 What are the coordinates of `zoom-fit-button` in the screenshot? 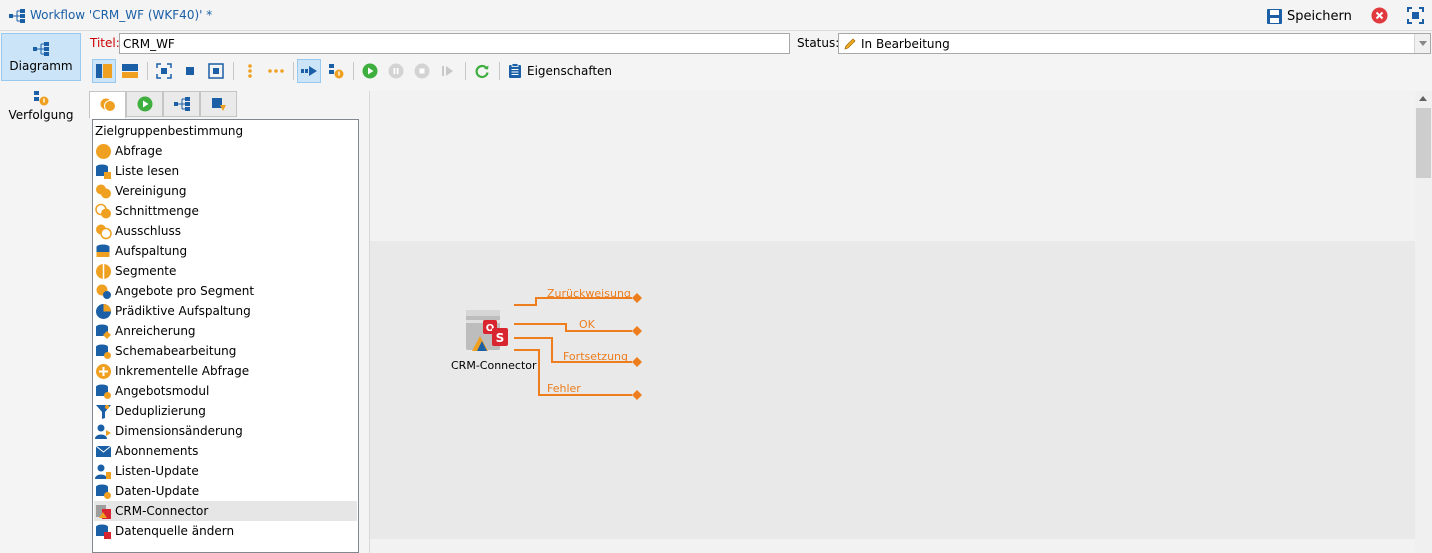 It's located at (164, 71).